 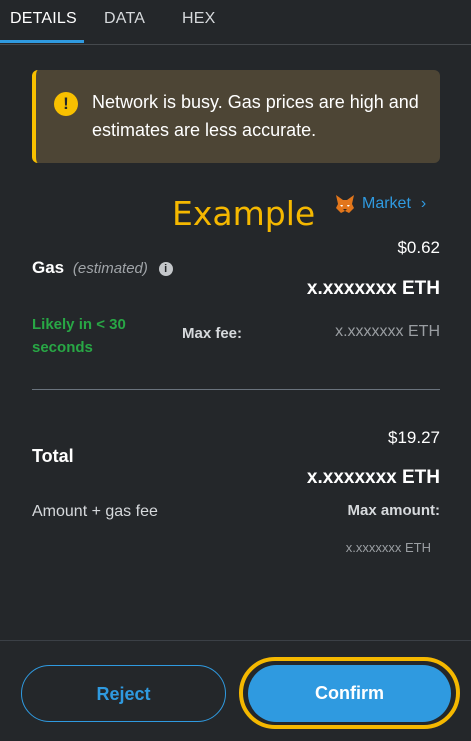 What do you see at coordinates (110, 268) in the screenshot?
I see `gas-estimated-label: (estimated)` at bounding box center [110, 268].